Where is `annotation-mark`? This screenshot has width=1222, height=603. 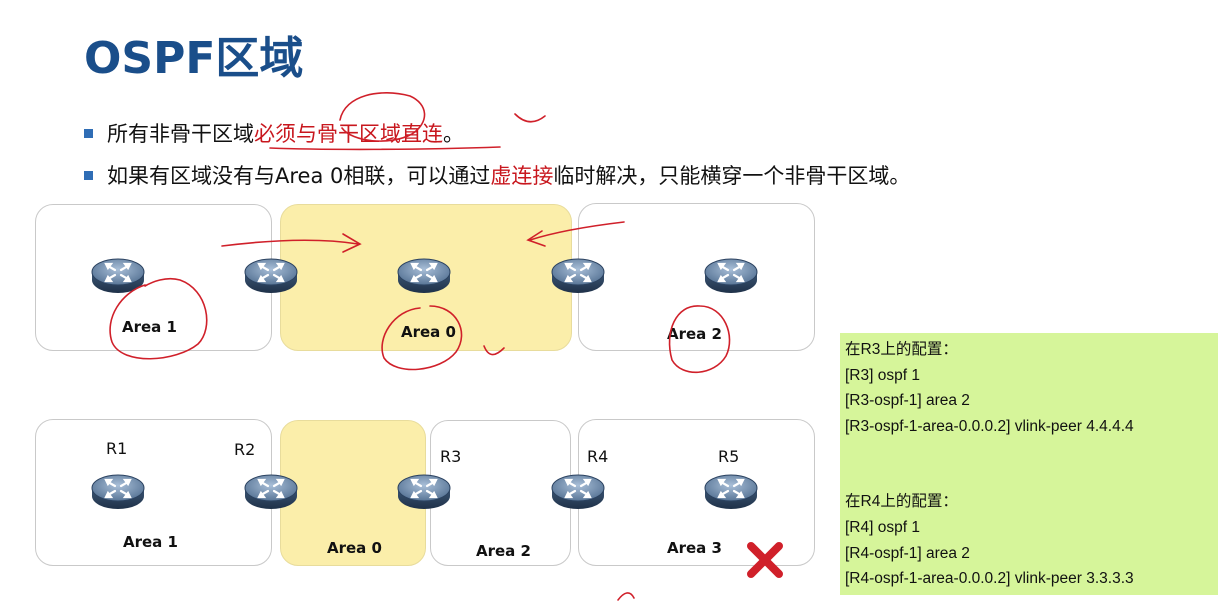
annotation-mark is located at coordinates (626, 596).